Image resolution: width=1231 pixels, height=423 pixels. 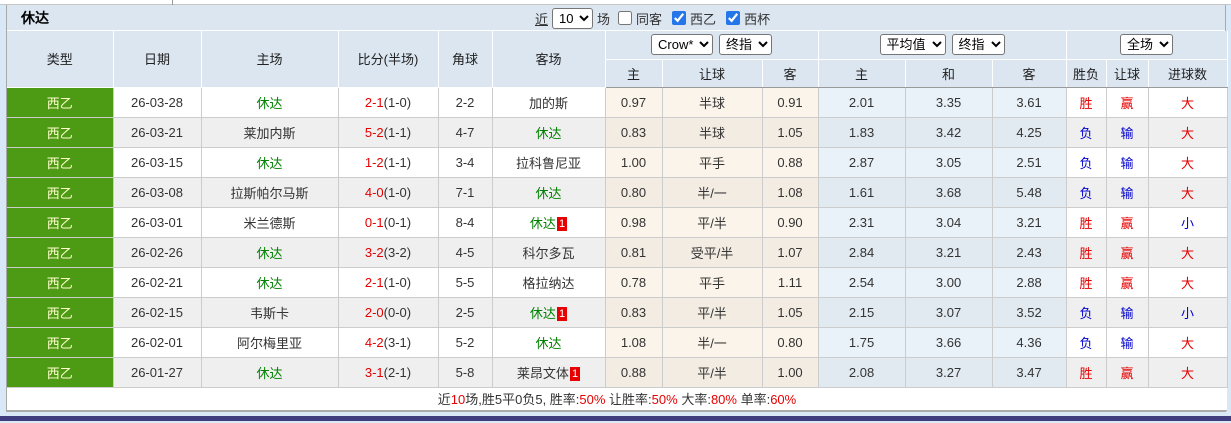 What do you see at coordinates (712, 252) in the screenshot?
I see `handicap-line: 受平/半` at bounding box center [712, 252].